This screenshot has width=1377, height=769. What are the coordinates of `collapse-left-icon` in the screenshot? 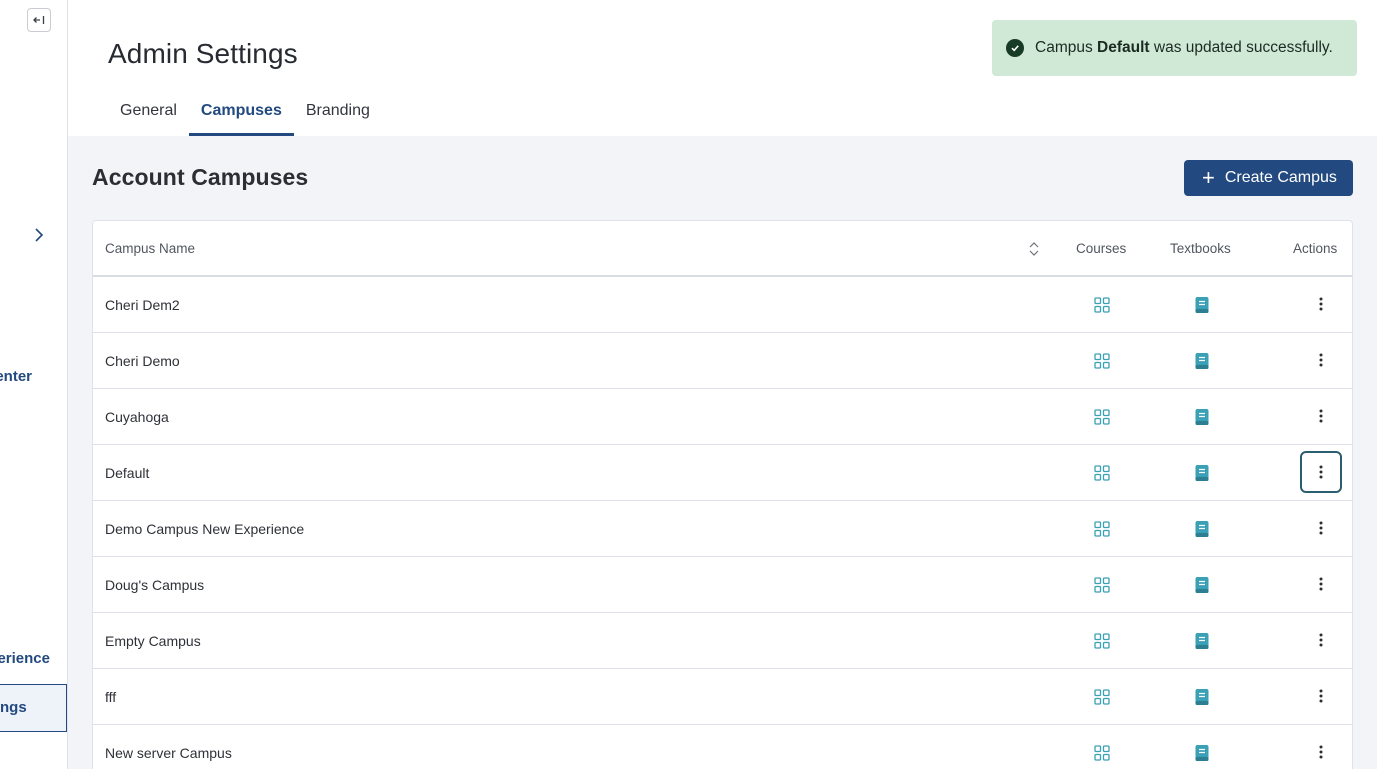 It's located at (39, 20).